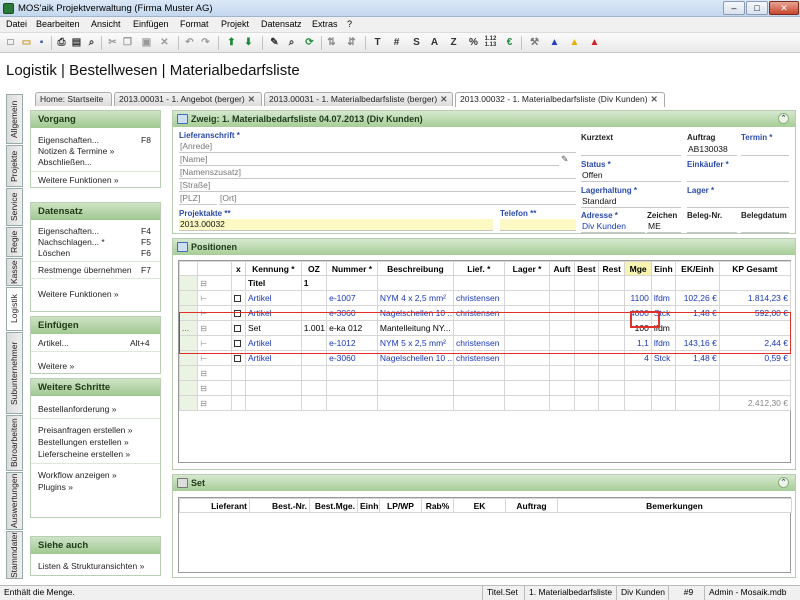 This screenshot has height=600, width=800. I want to click on cell-nummer, so click(352, 283).